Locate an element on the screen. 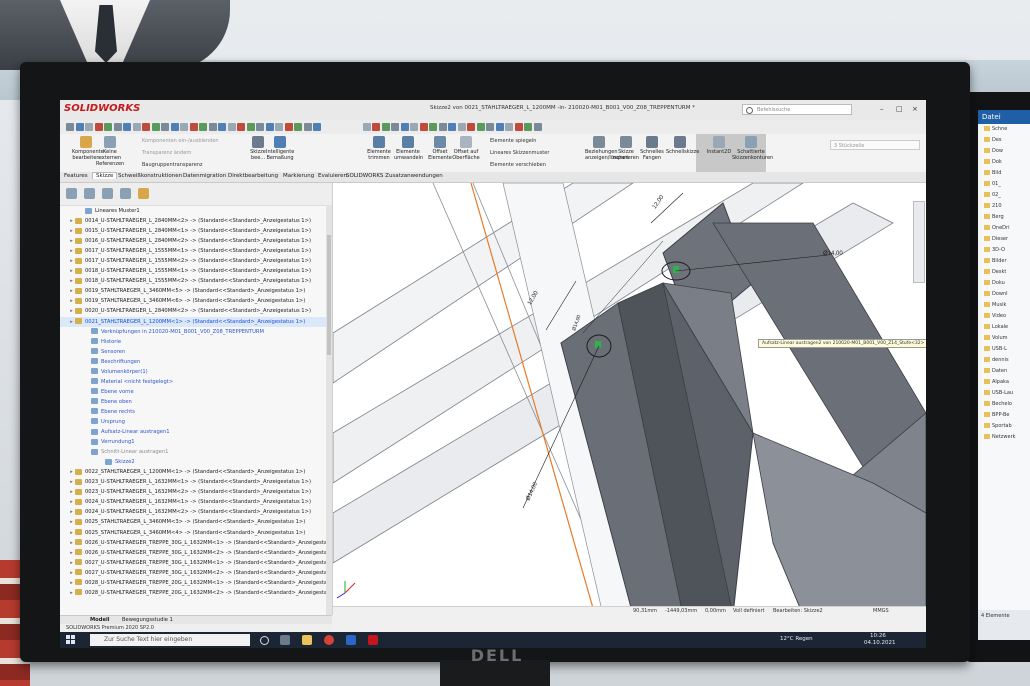 This screenshot has height=686, width=1030. tab-evaluieren: Evaluieren is located at coordinates (332, 176).